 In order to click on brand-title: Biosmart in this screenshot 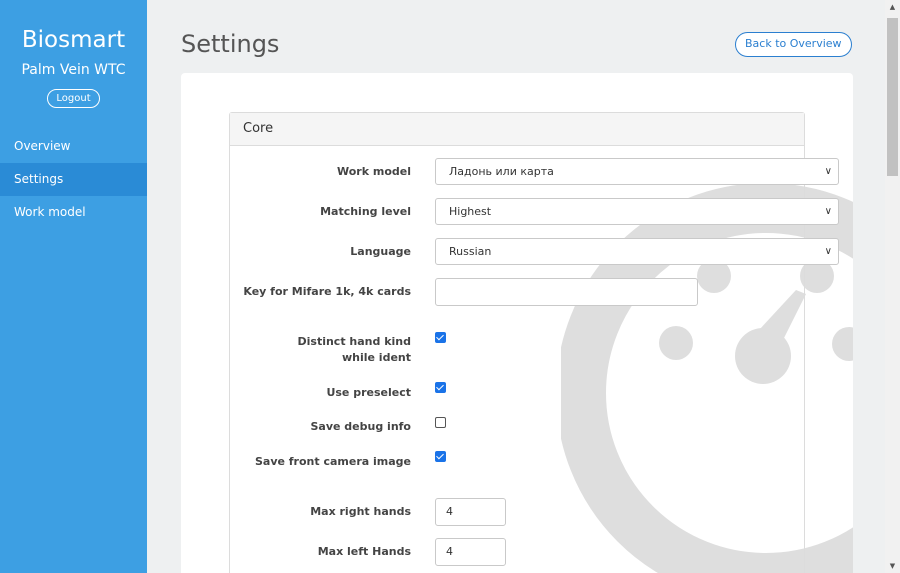, I will do `click(73, 40)`.